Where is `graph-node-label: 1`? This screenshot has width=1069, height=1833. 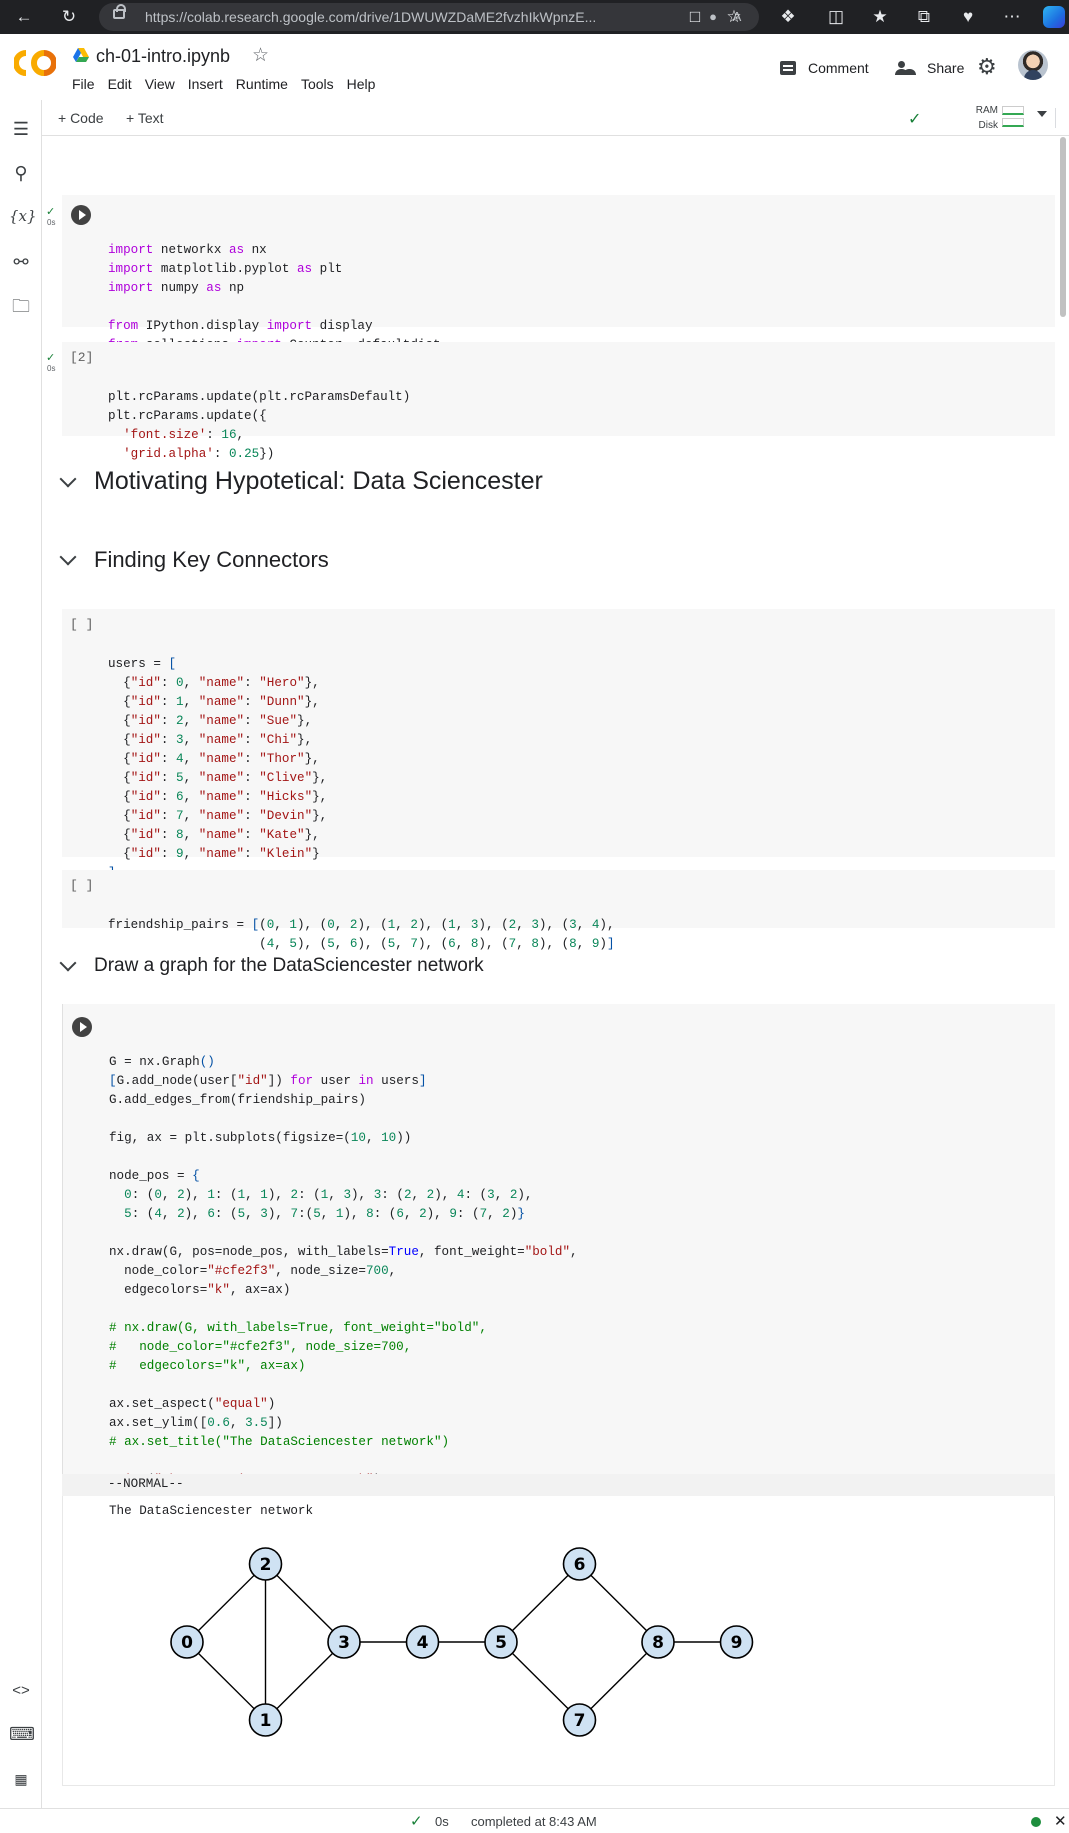 graph-node-label: 1 is located at coordinates (266, 1721).